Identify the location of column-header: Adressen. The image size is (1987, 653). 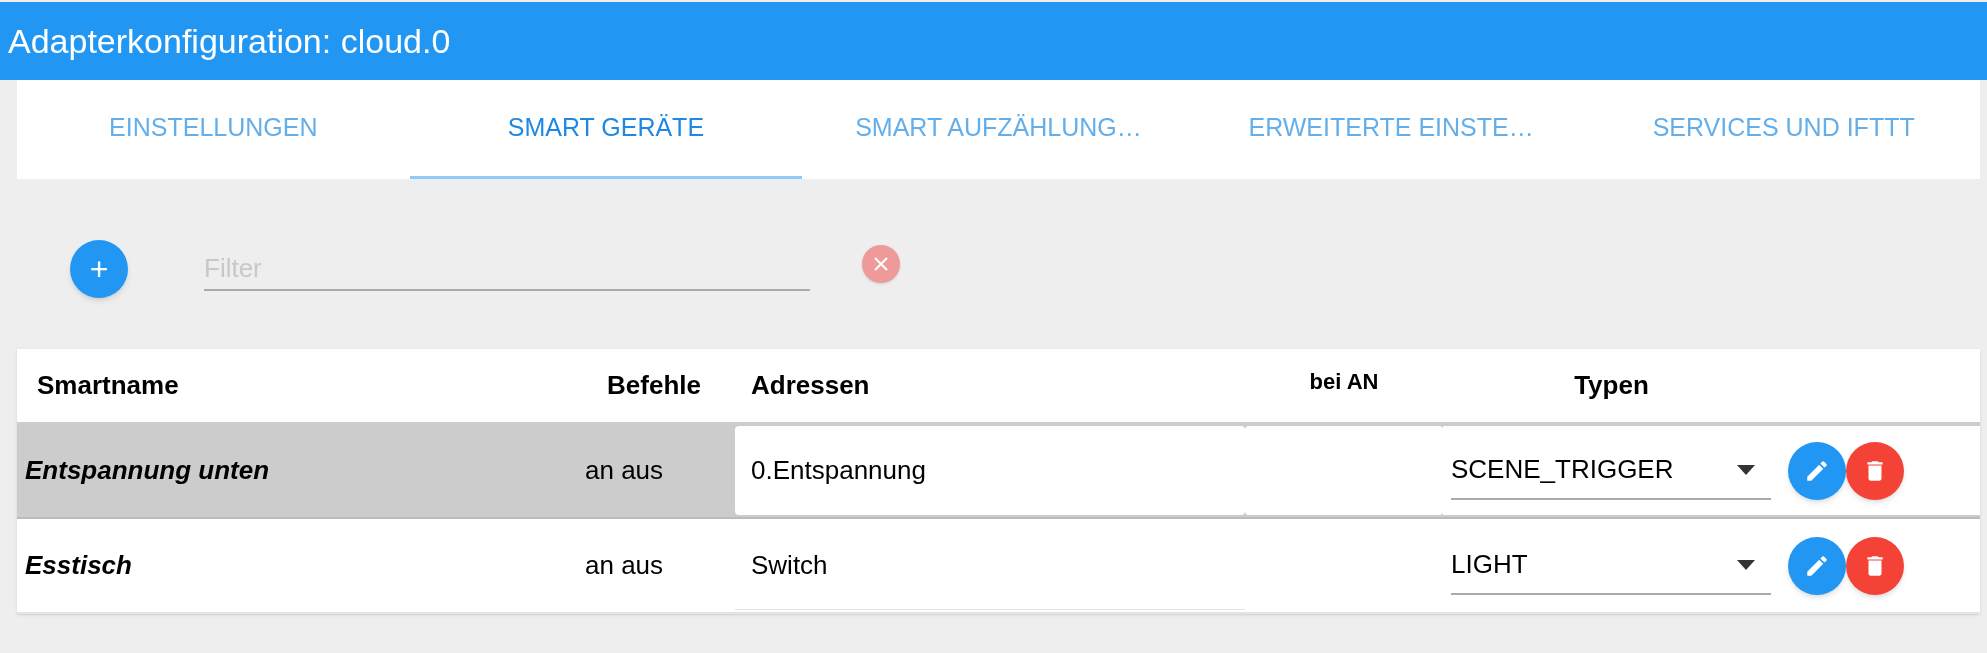
(810, 385).